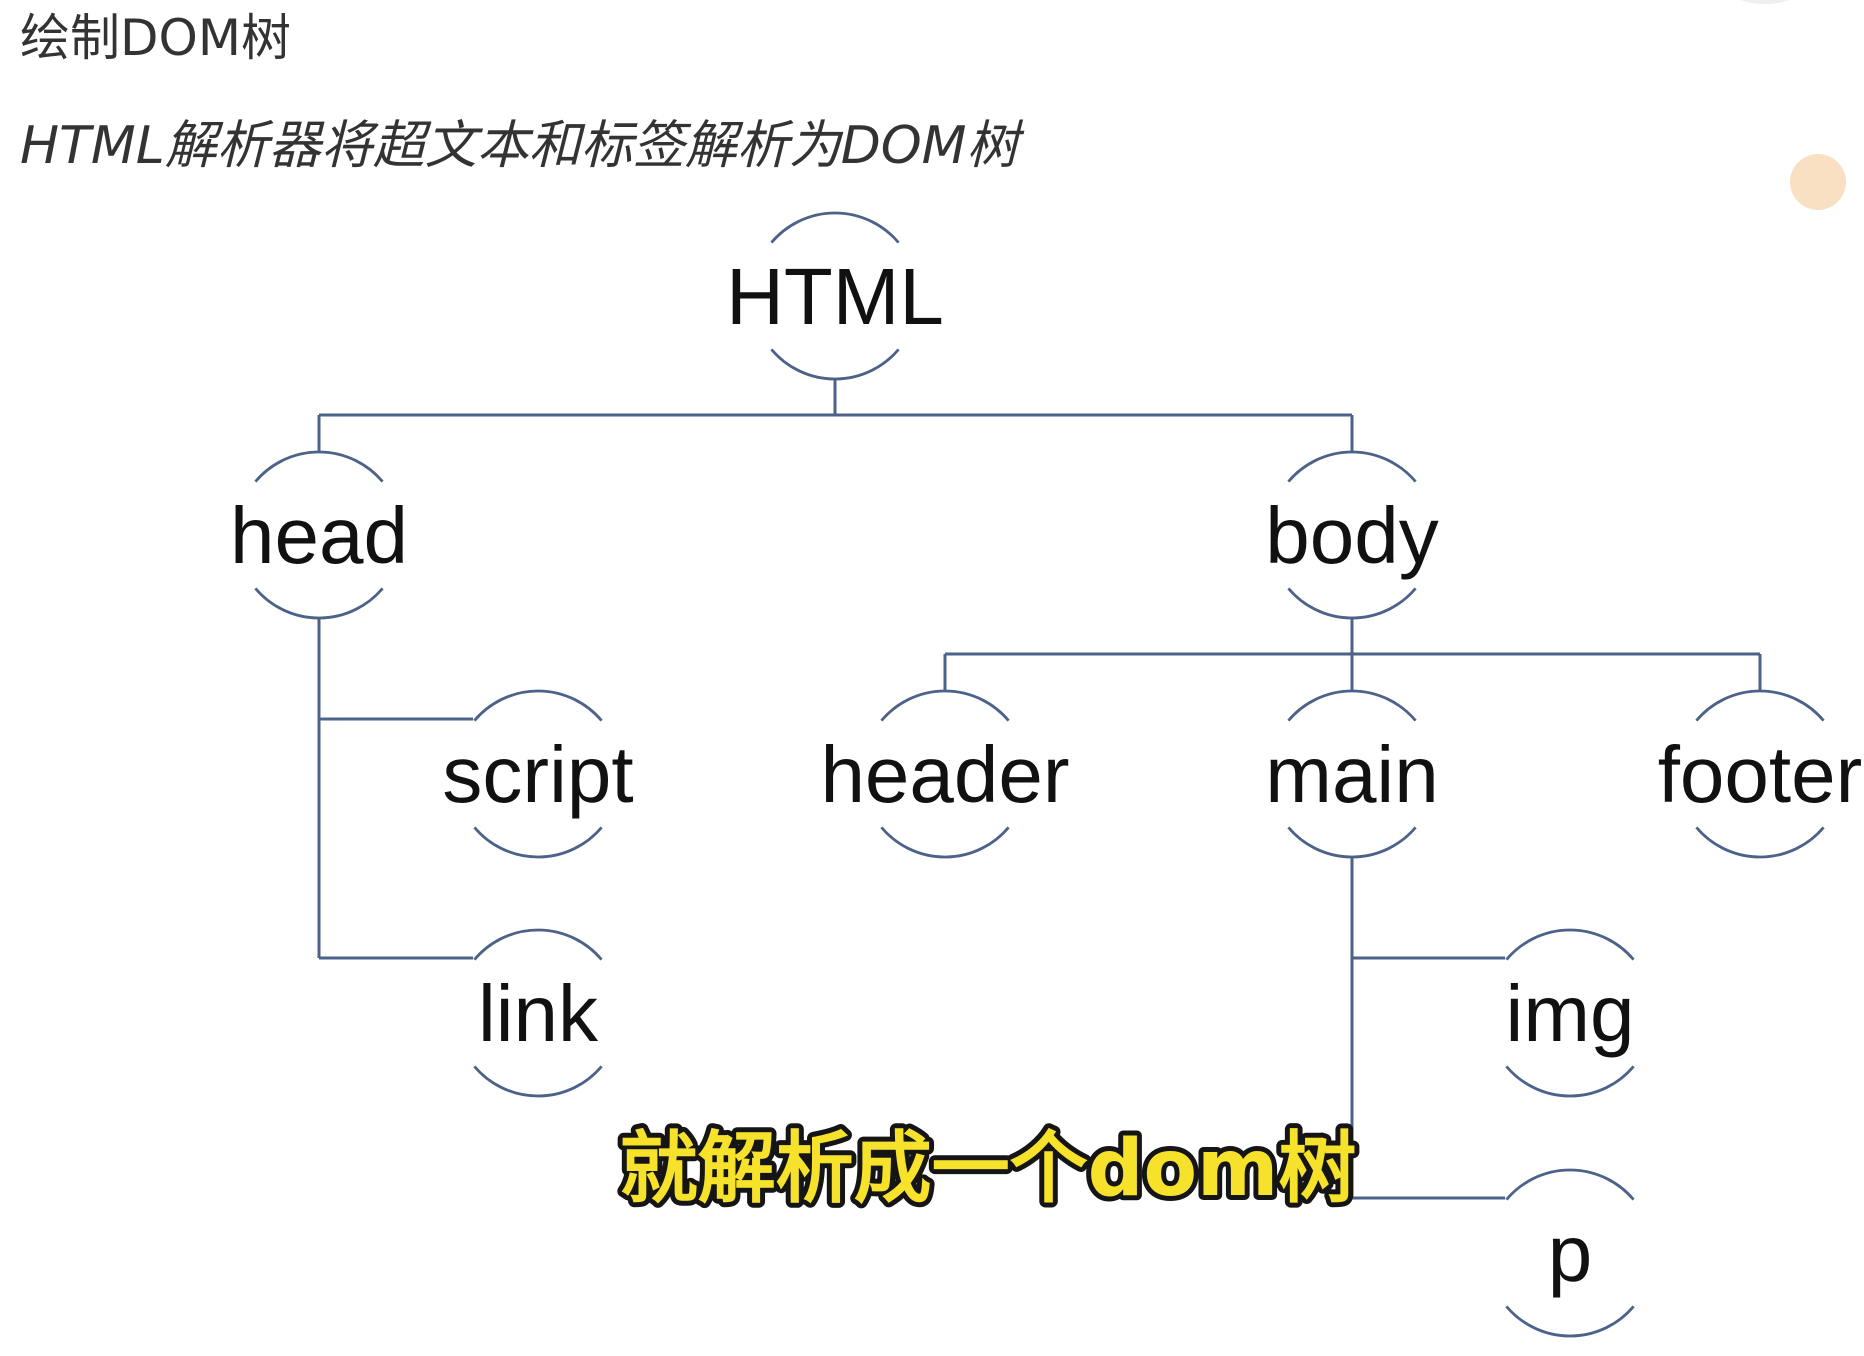 The image size is (1864, 1356). Describe the element at coordinates (988, 1169) in the screenshot. I see `subtitle-caption: 就解析成一个dom树` at that location.